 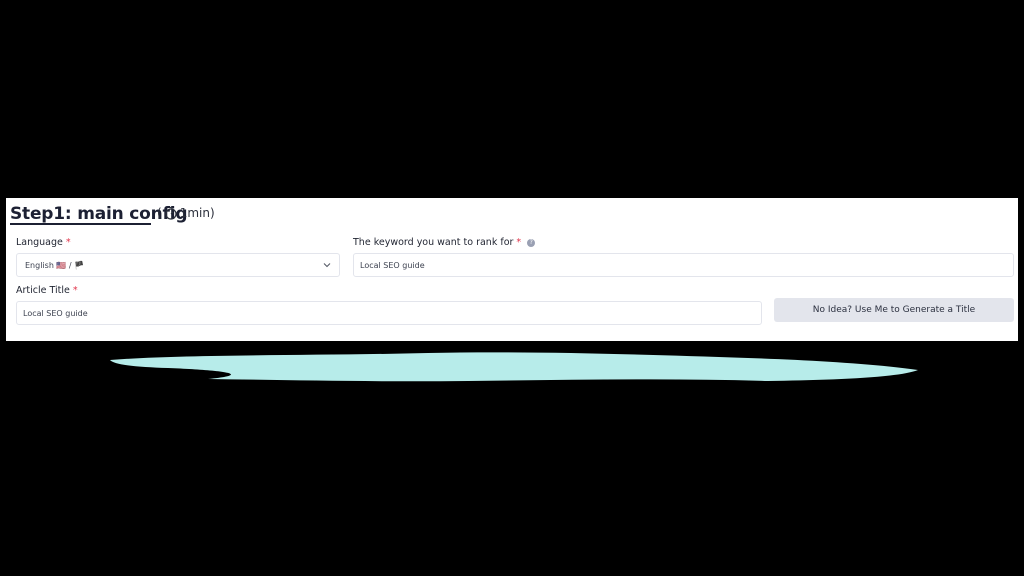 What do you see at coordinates (178, 265) in the screenshot?
I see `language-select: English 🇺🇸 / 🏴` at bounding box center [178, 265].